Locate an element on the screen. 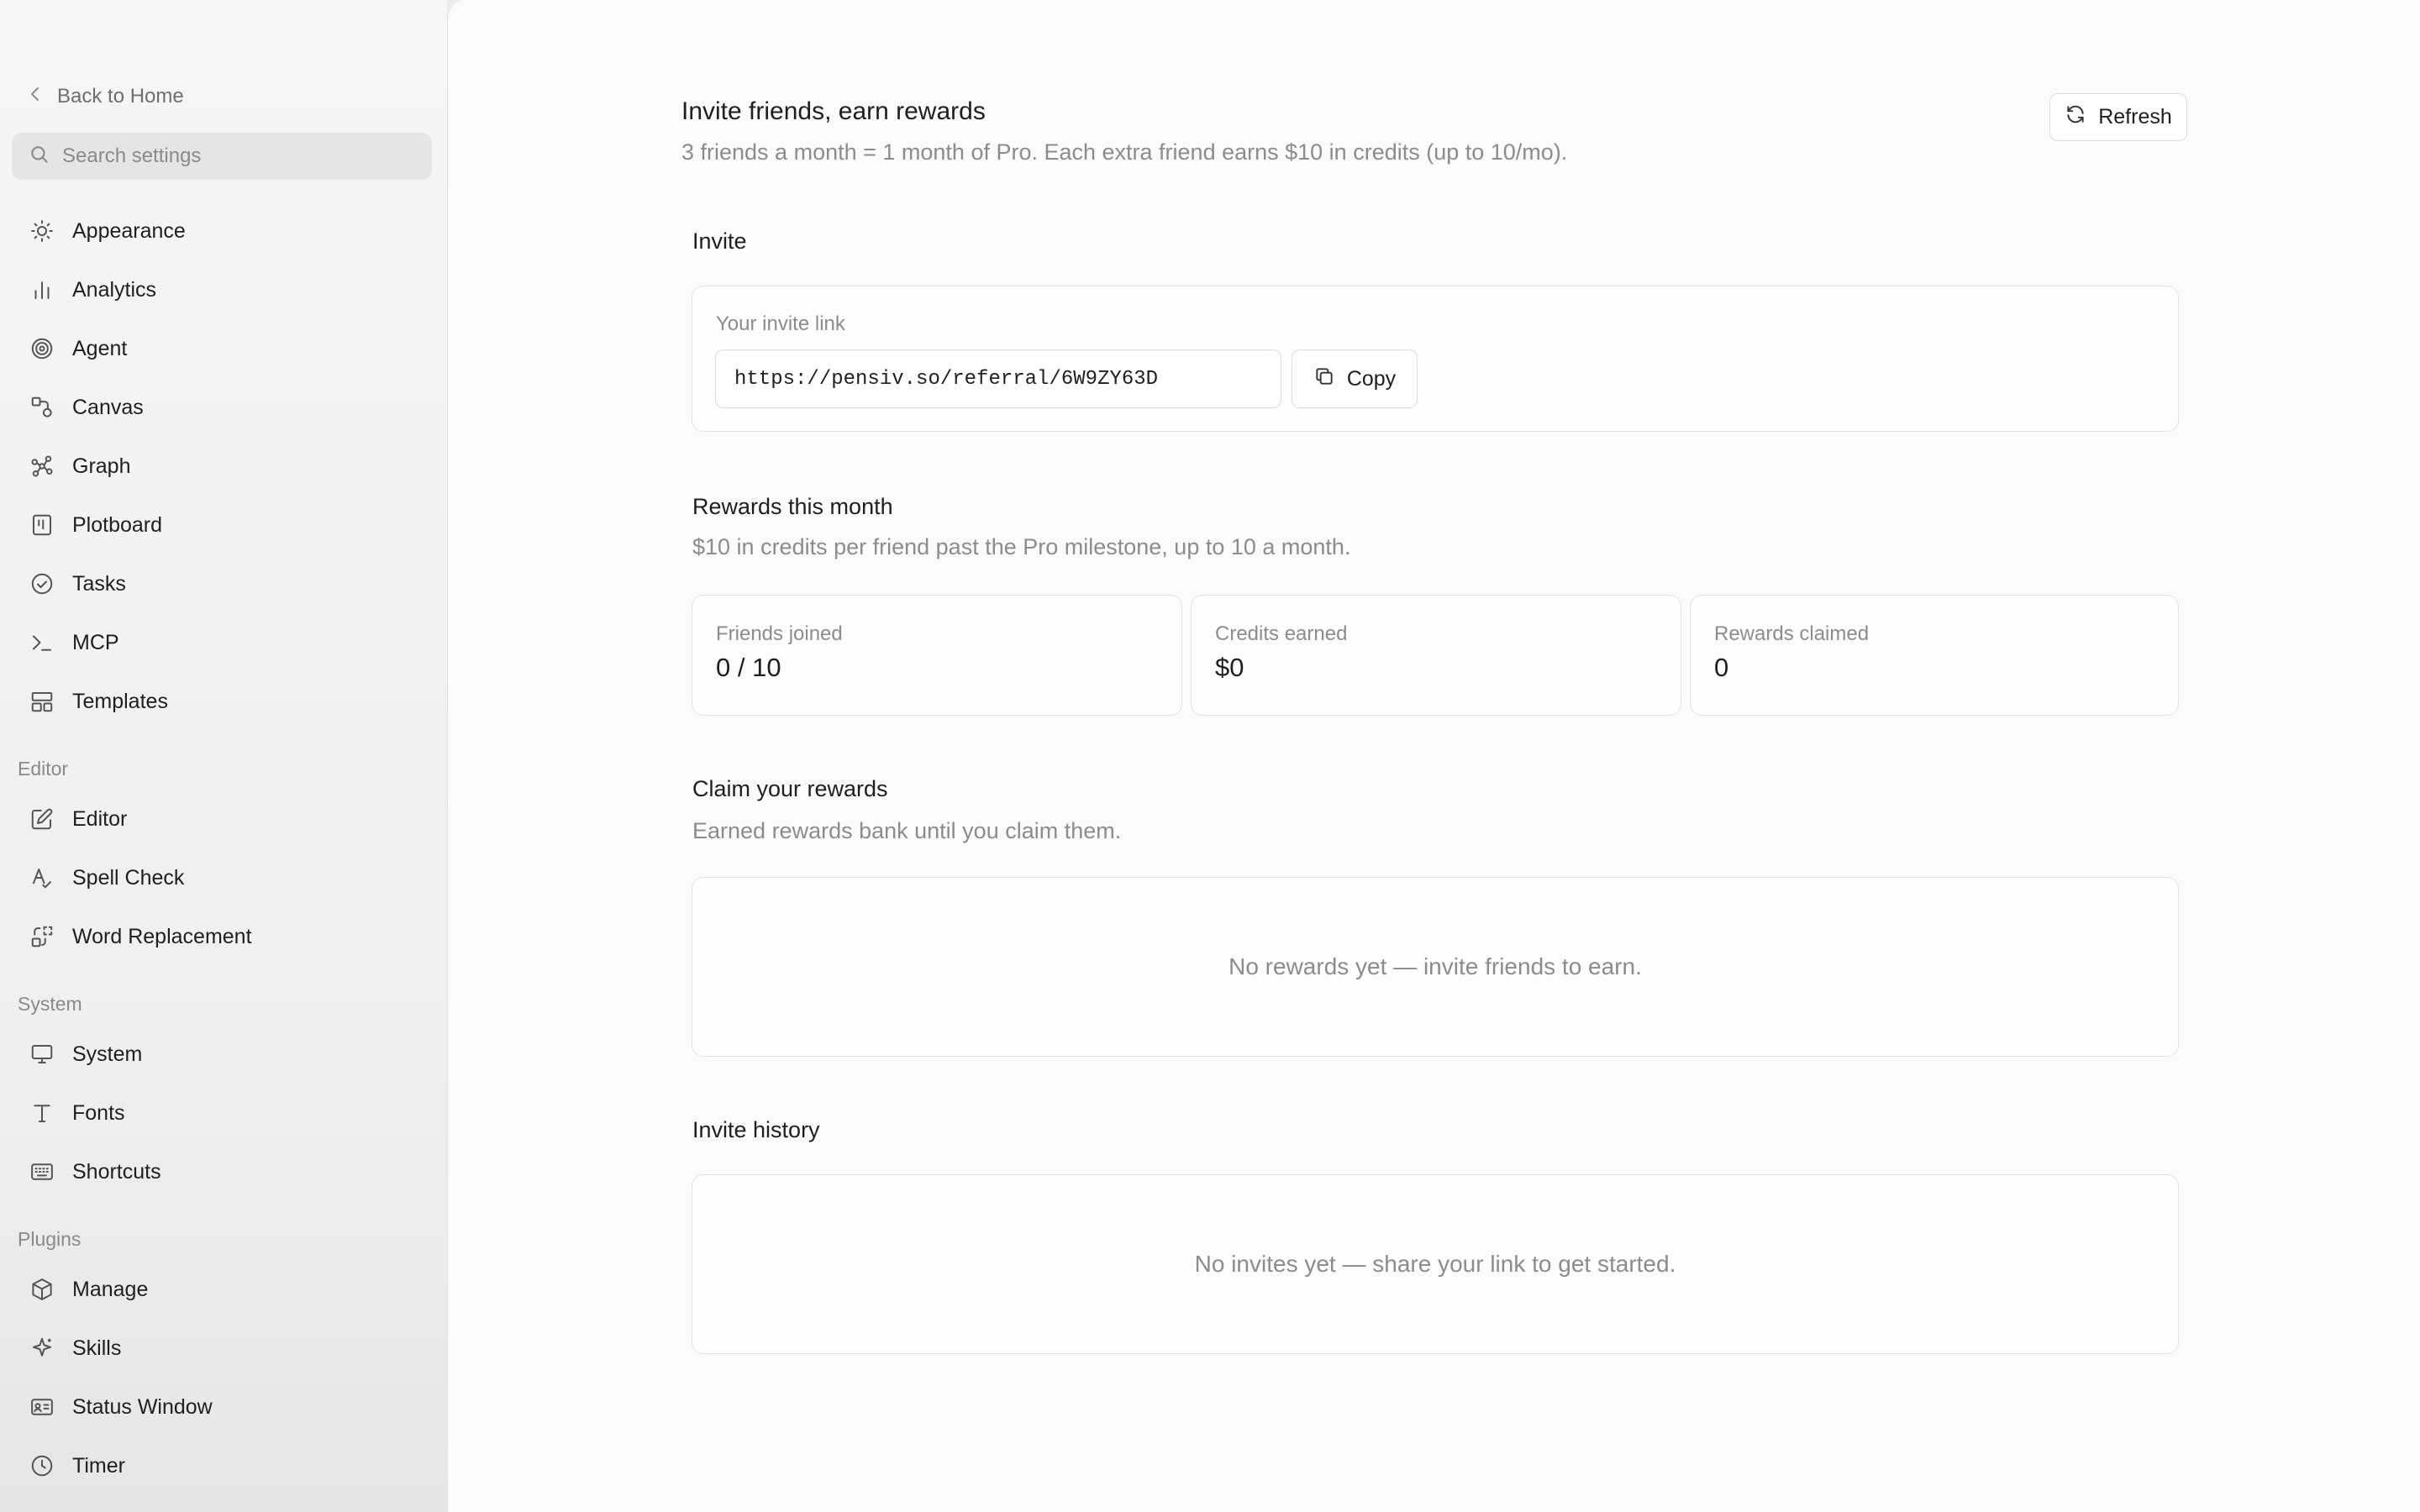 The width and height of the screenshot is (2420, 1512). rewards-heading: Rewards this month is located at coordinates (793, 506).